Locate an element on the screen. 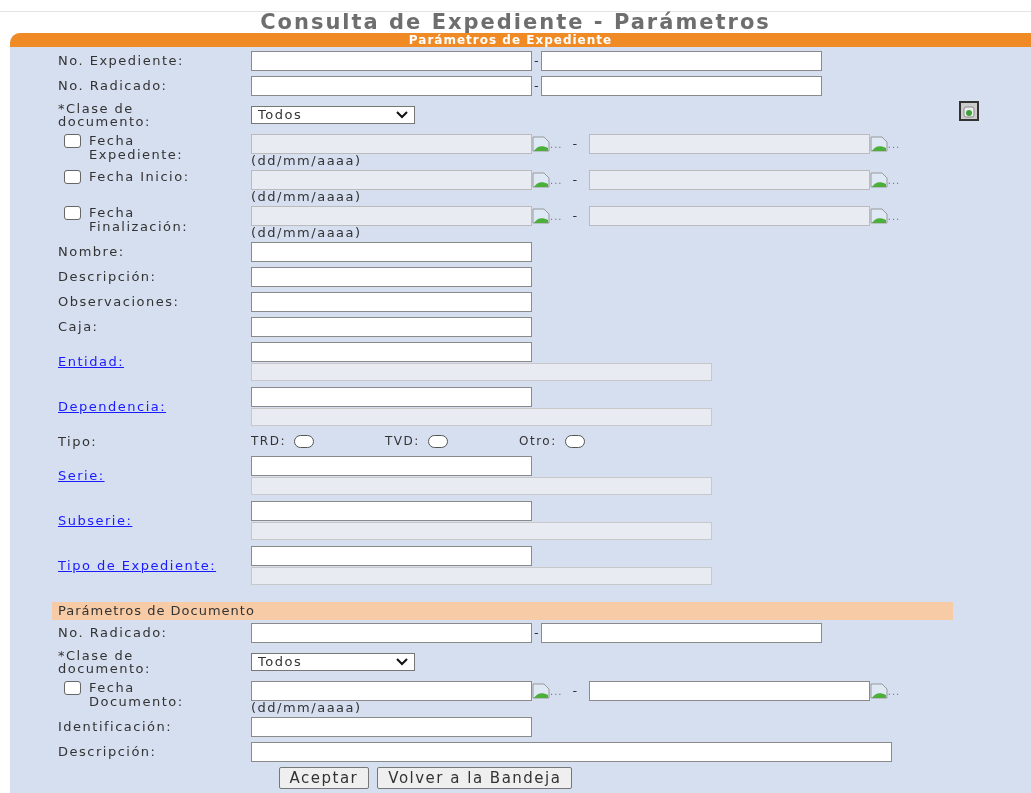 This screenshot has width=1031, height=793. field-label: Nombre: is located at coordinates (92, 251).